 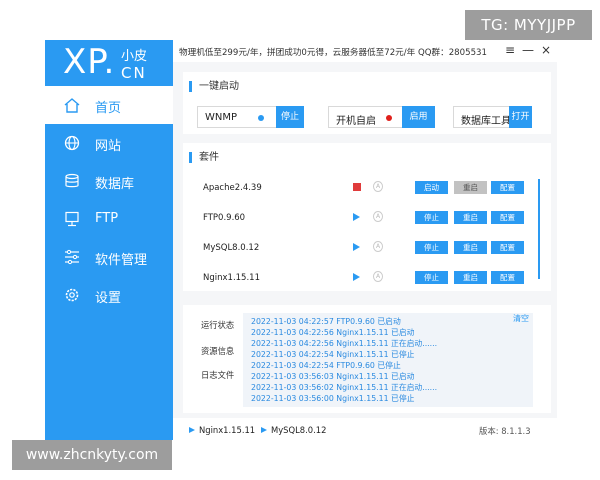 What do you see at coordinates (72, 180) in the screenshot?
I see `database-icon` at bounding box center [72, 180].